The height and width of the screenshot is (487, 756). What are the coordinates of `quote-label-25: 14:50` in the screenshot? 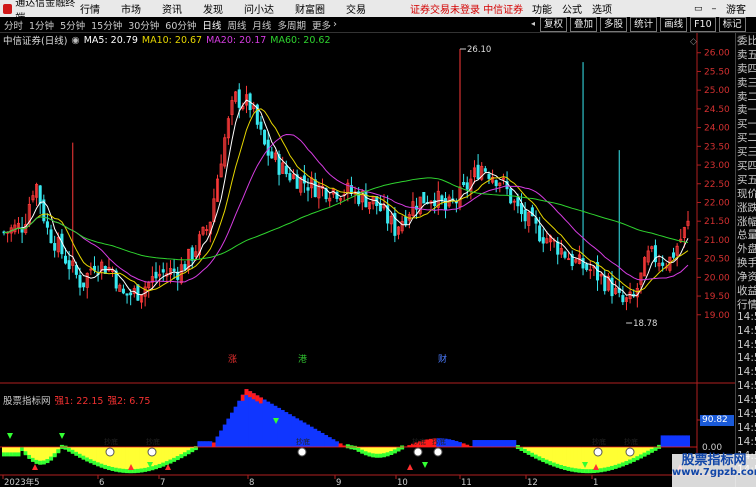 It's located at (746, 386).